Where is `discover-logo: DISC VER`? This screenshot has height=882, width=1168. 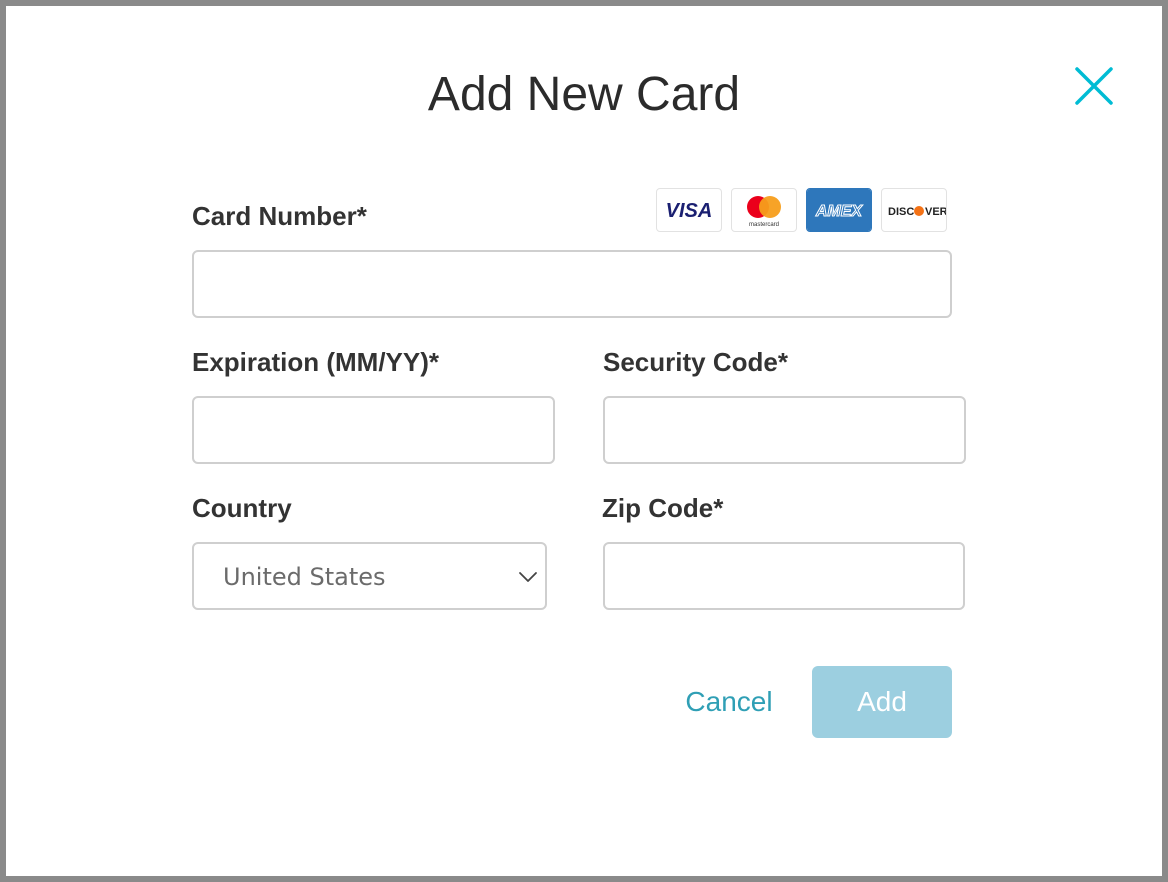
discover-logo: DISC VER is located at coordinates (914, 210).